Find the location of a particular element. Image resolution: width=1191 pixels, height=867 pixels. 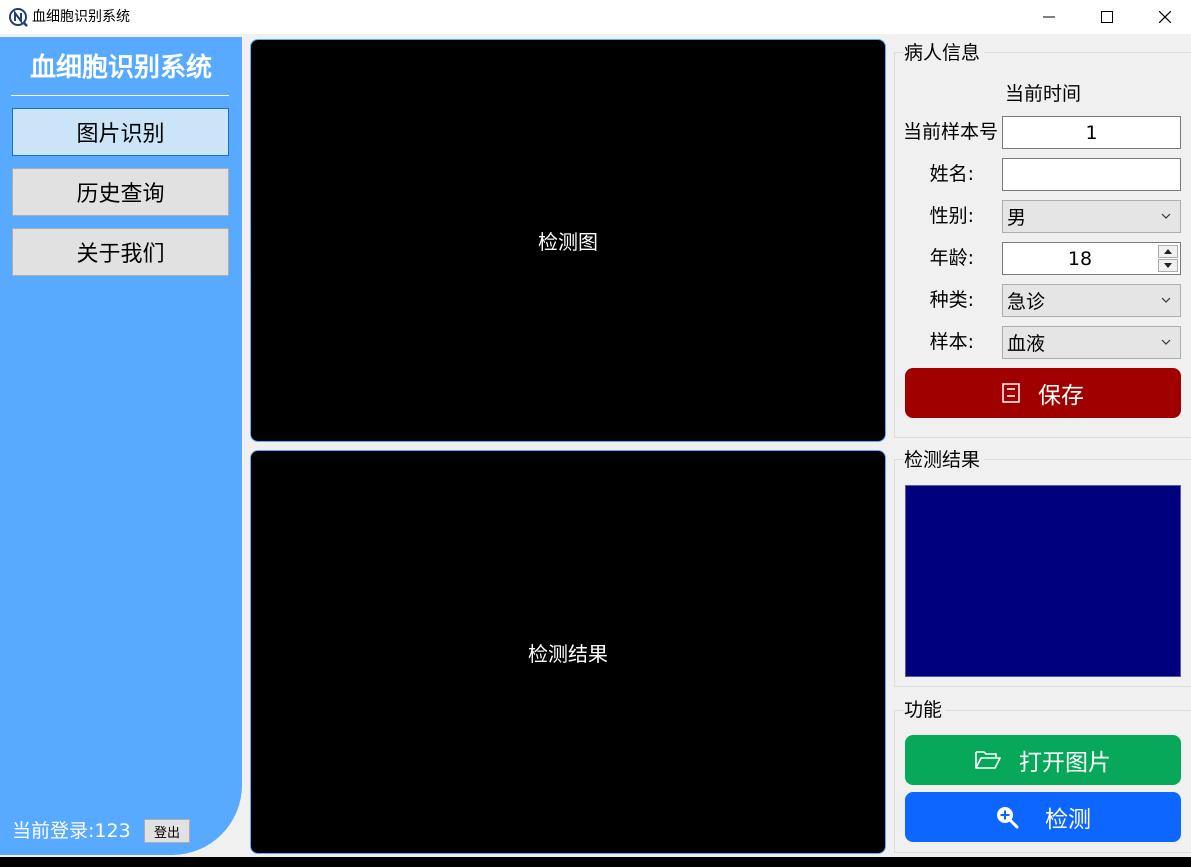

functions-title: 功能 is located at coordinates (925, 710).